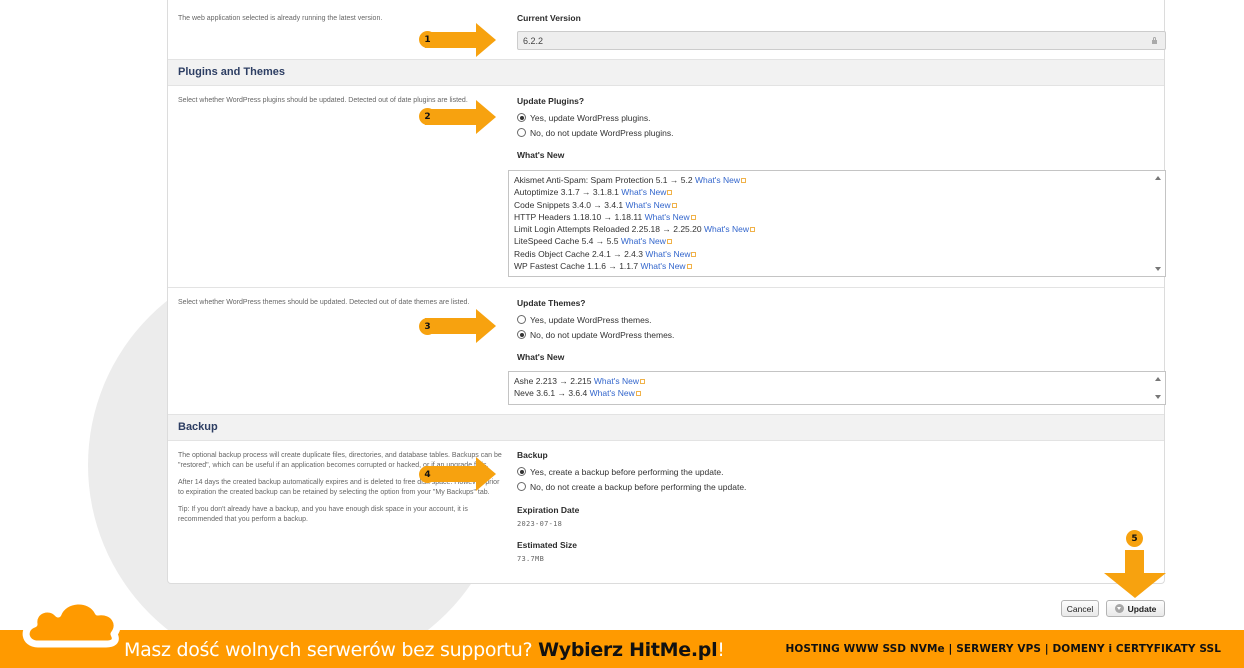 This screenshot has width=1244, height=668. What do you see at coordinates (1154, 40) in the screenshot?
I see `lock-icon` at bounding box center [1154, 40].